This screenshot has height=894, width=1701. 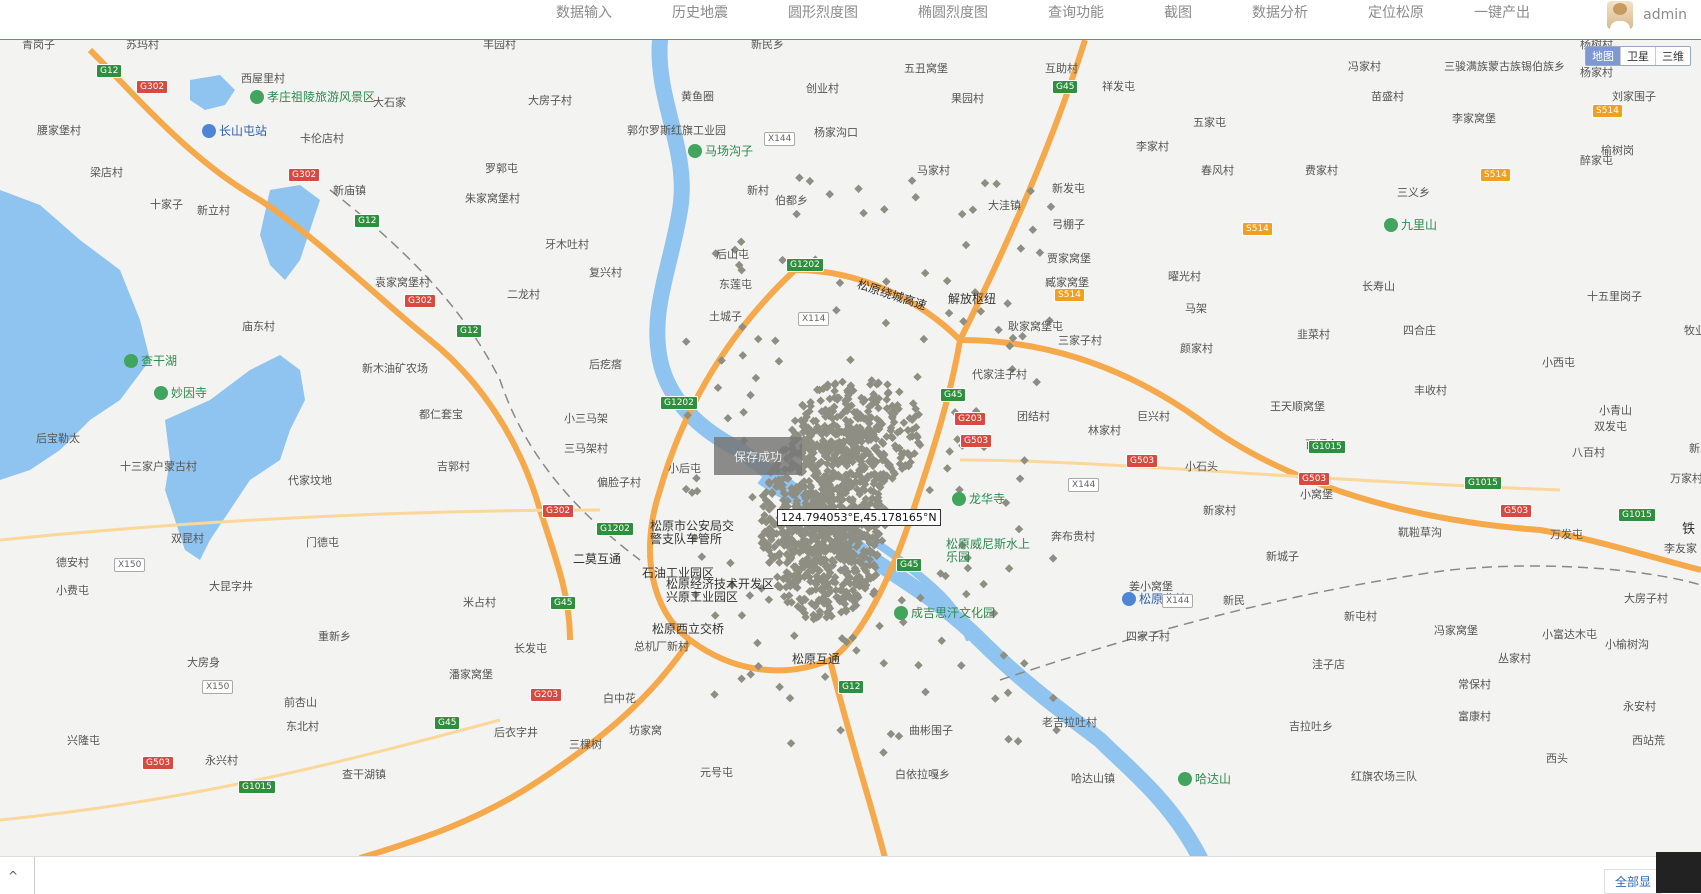 I want to click on nav-data-analysis: 数据分析, so click(x=1280, y=12).